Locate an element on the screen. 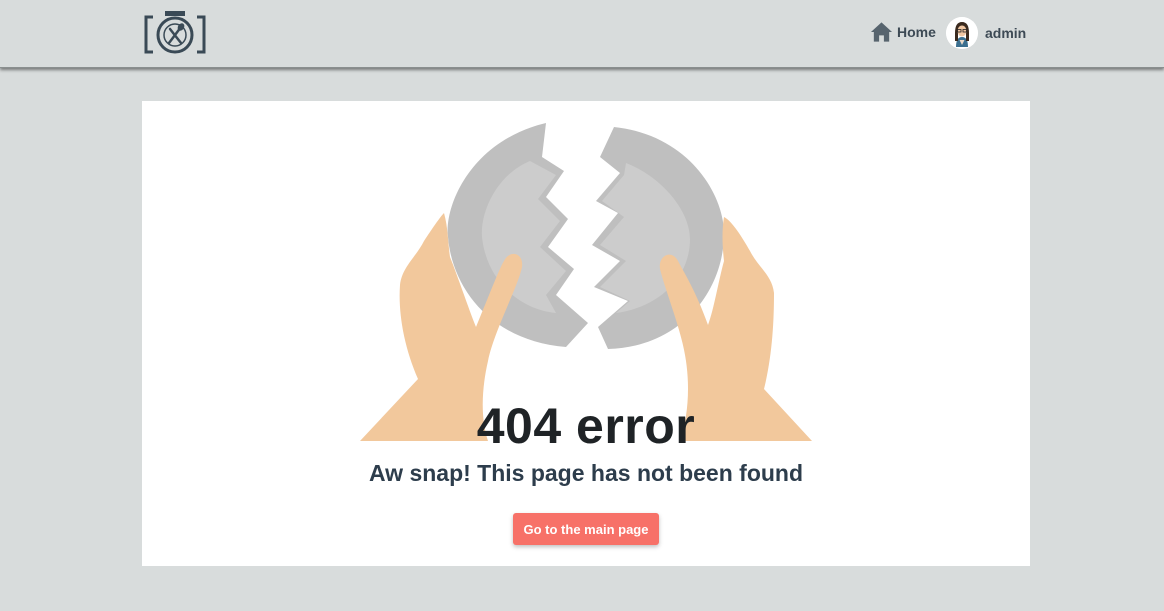 The image size is (1164, 611). nav-user-menu: admin is located at coordinates (986, 32).